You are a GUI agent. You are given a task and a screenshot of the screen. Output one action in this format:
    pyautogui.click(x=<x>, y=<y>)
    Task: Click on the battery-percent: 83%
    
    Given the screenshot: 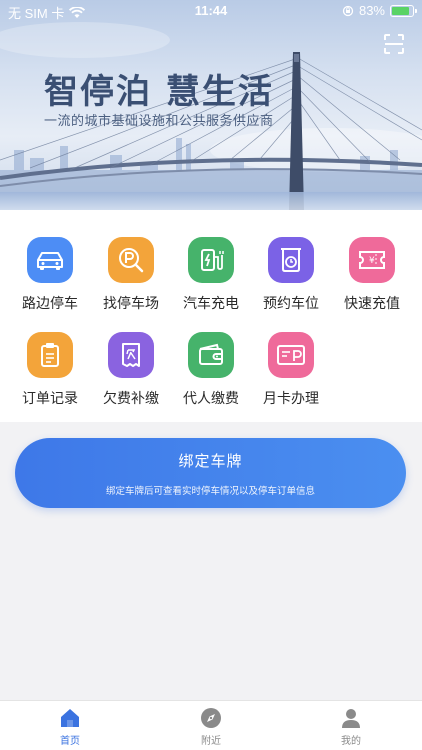 What is the action you would take?
    pyautogui.click(x=371, y=10)
    